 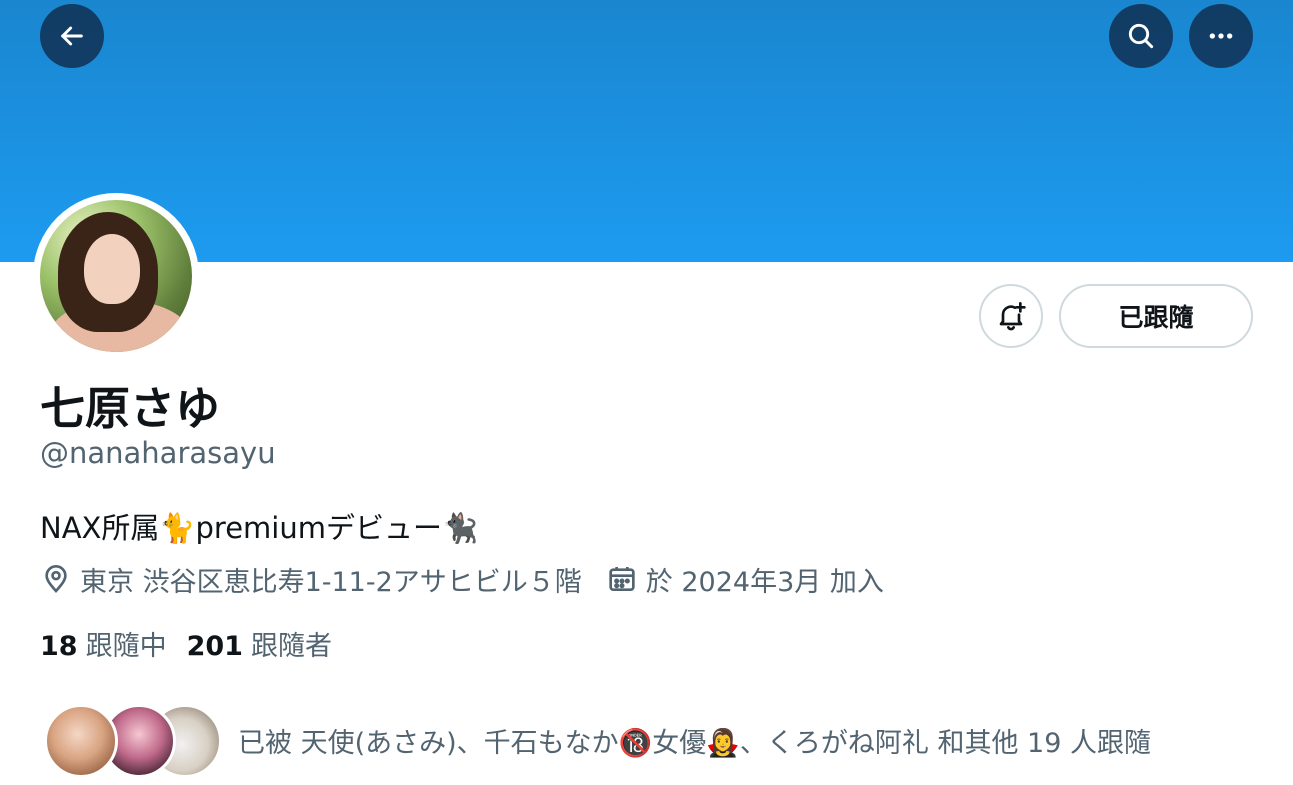 I want to click on user-handle: @nanaharasayu, so click(x=158, y=453).